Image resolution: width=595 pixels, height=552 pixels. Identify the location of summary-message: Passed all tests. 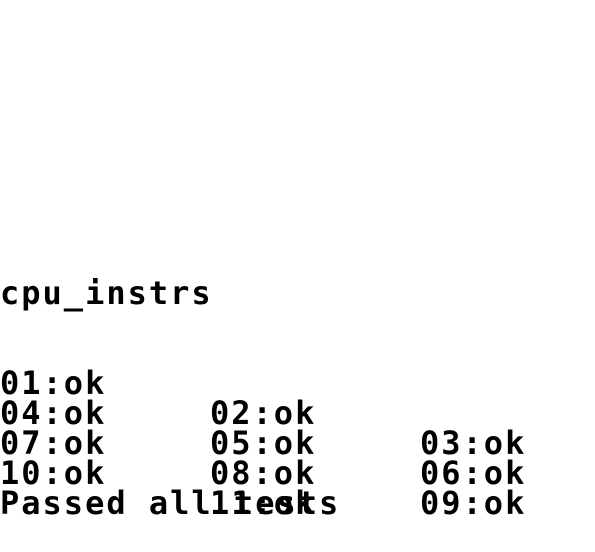
(170, 503).